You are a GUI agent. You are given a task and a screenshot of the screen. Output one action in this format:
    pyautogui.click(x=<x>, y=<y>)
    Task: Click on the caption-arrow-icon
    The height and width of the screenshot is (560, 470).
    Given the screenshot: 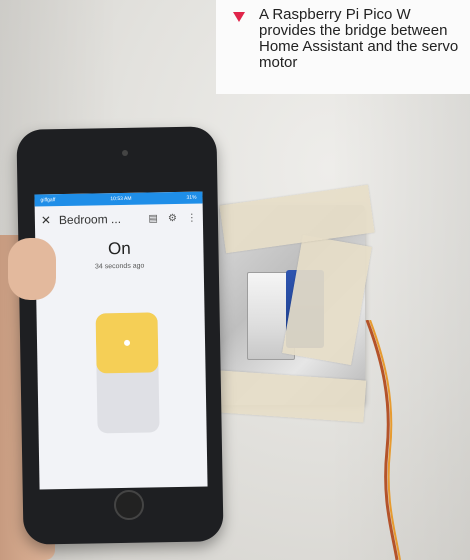 What is the action you would take?
    pyautogui.click(x=239, y=17)
    